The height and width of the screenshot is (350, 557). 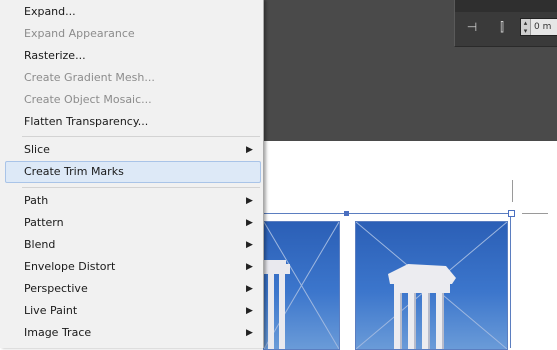 What do you see at coordinates (131, 289) in the screenshot?
I see `menu-item-perspective: Perspective ▶` at bounding box center [131, 289].